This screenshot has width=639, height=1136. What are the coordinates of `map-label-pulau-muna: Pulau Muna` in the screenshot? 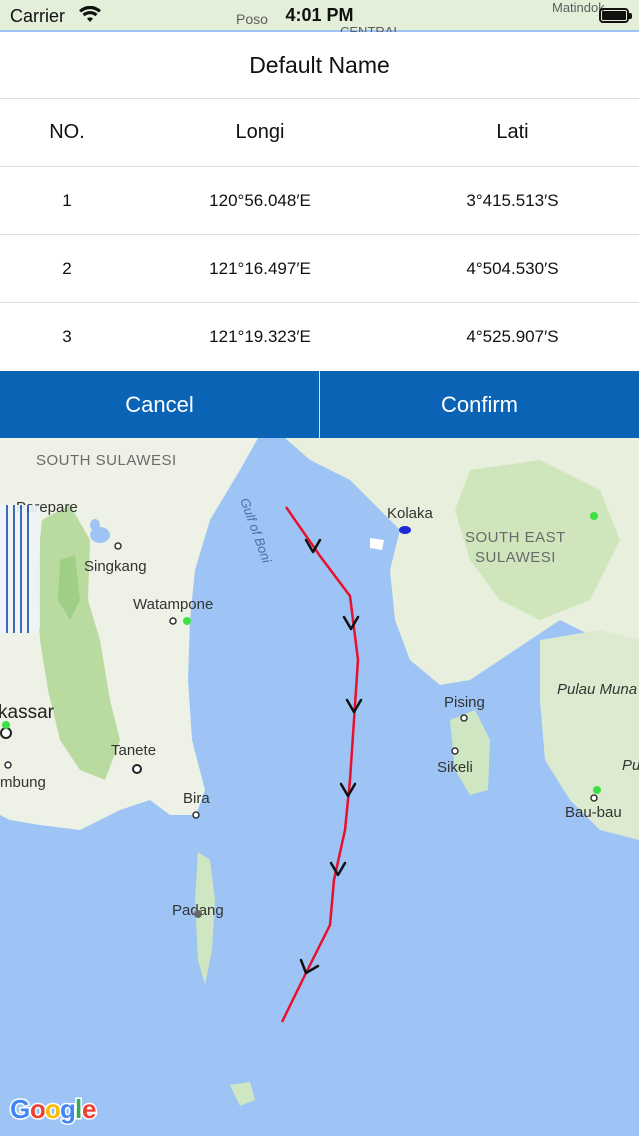 It's located at (597, 689).